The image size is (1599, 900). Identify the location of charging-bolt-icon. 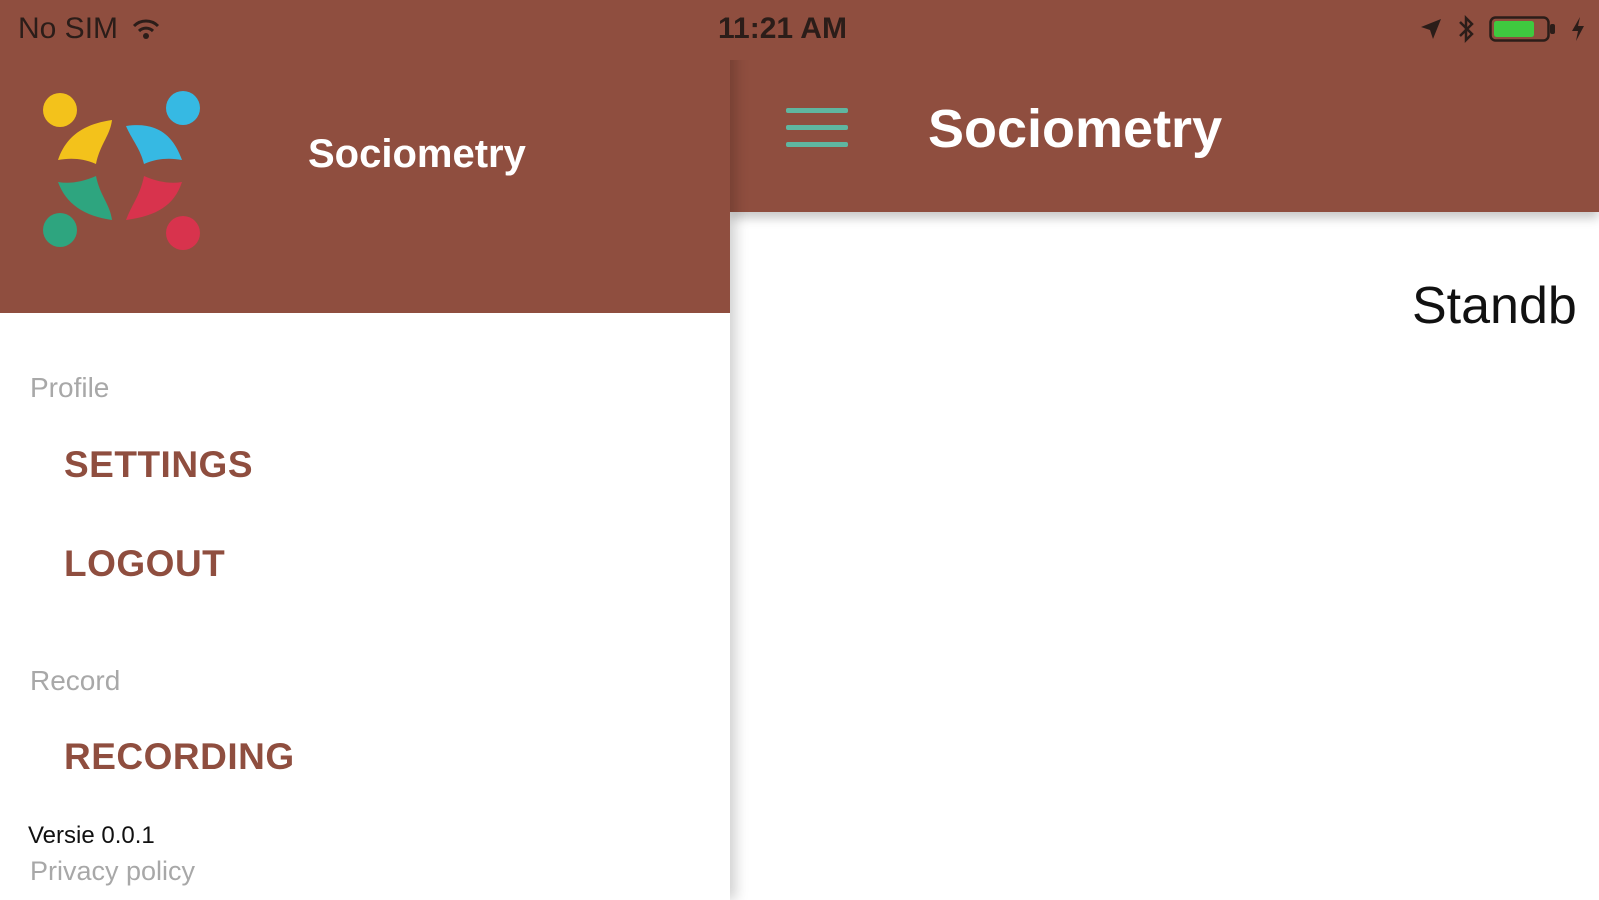
(1578, 29).